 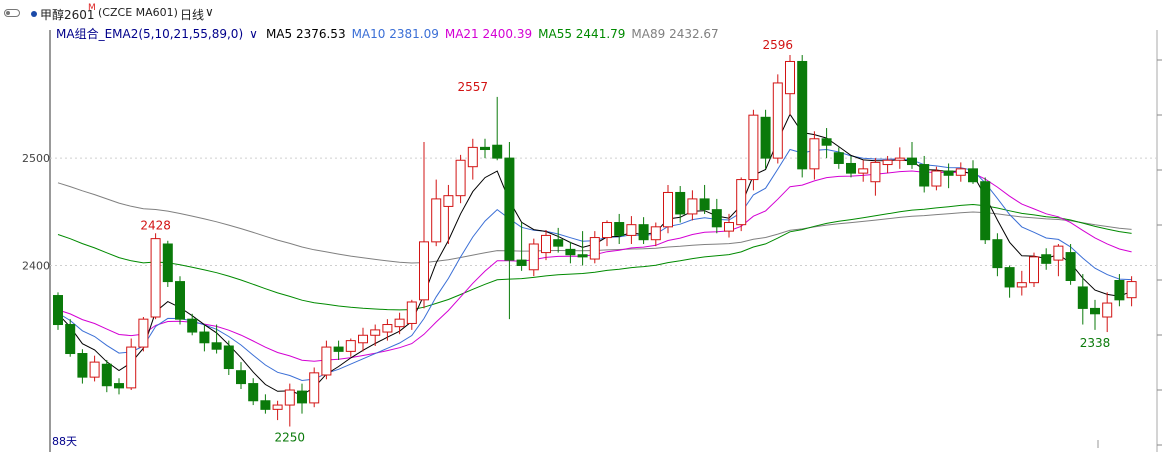 What do you see at coordinates (36, 265) in the screenshot?
I see `y-tick-label: 2400` at bounding box center [36, 265].